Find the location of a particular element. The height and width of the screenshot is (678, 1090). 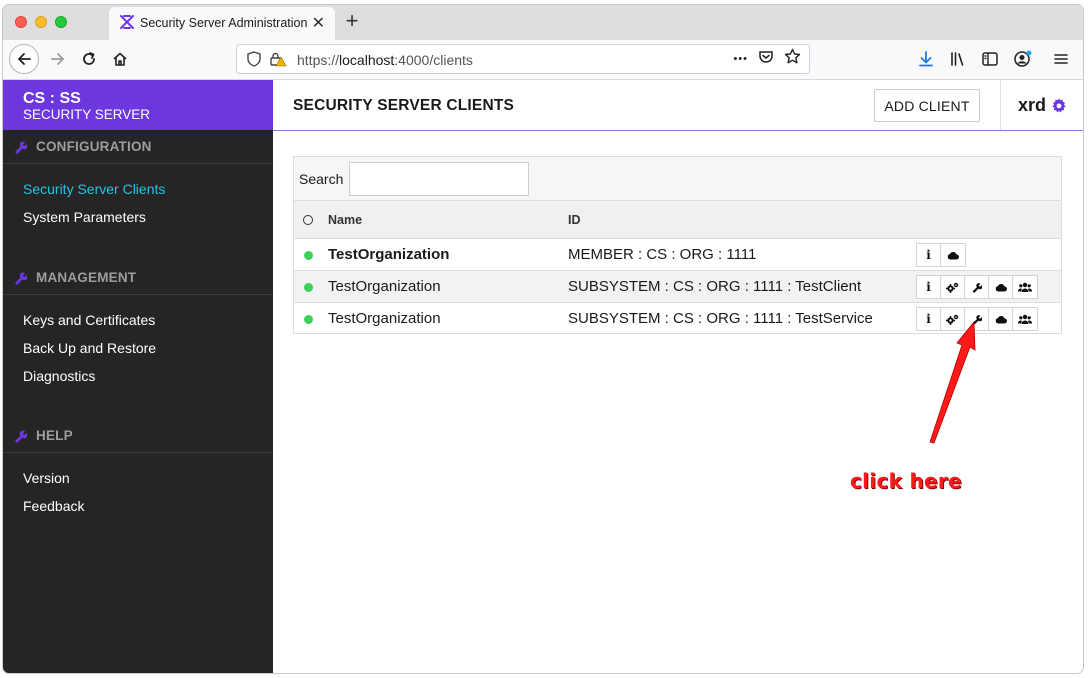

user-menu: xrd is located at coordinates (1041, 105).